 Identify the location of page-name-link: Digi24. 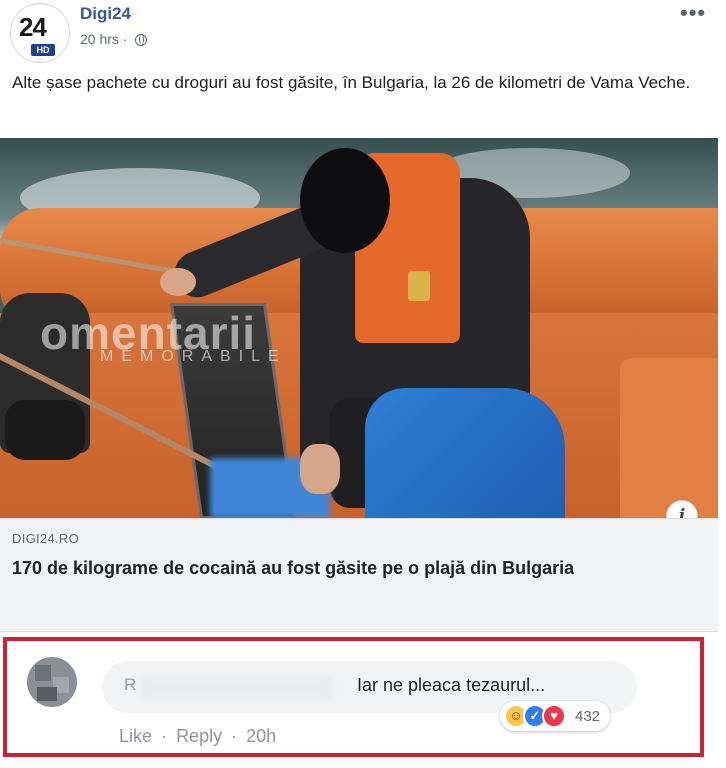
(105, 14).